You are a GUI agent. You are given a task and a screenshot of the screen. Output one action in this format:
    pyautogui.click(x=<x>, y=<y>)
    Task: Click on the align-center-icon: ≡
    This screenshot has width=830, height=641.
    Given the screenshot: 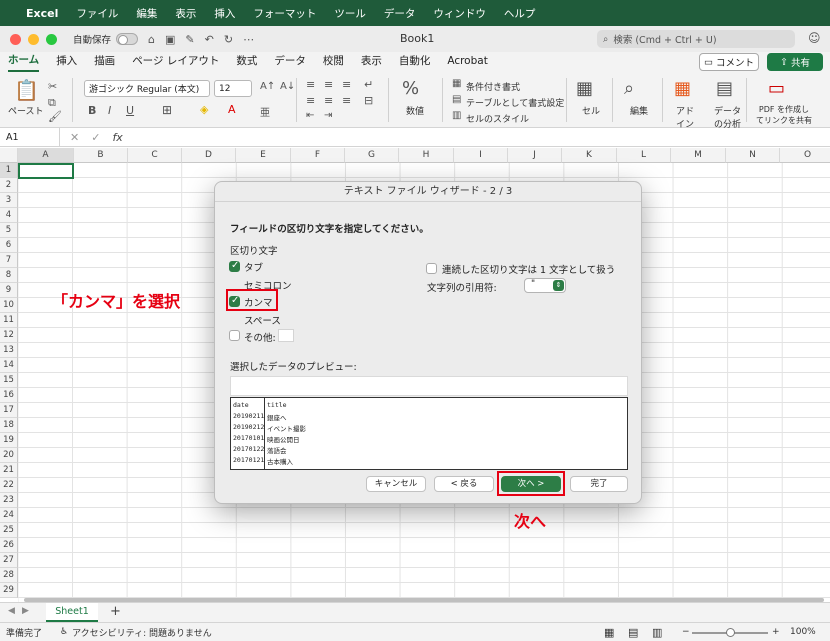 What is the action you would take?
    pyautogui.click(x=328, y=100)
    